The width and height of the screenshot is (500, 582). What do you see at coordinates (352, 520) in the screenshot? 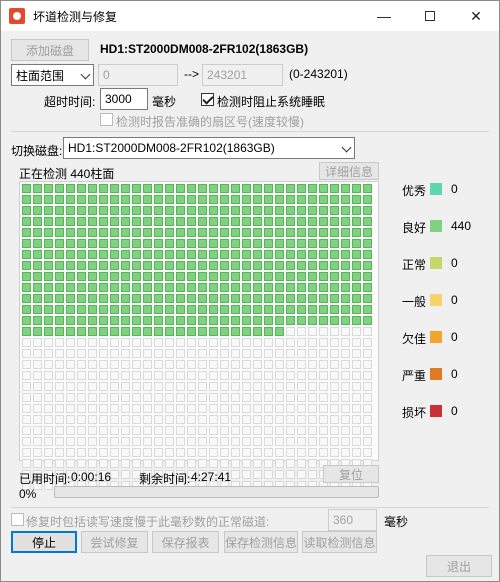
I see `repair-slow-input: 360` at bounding box center [352, 520].